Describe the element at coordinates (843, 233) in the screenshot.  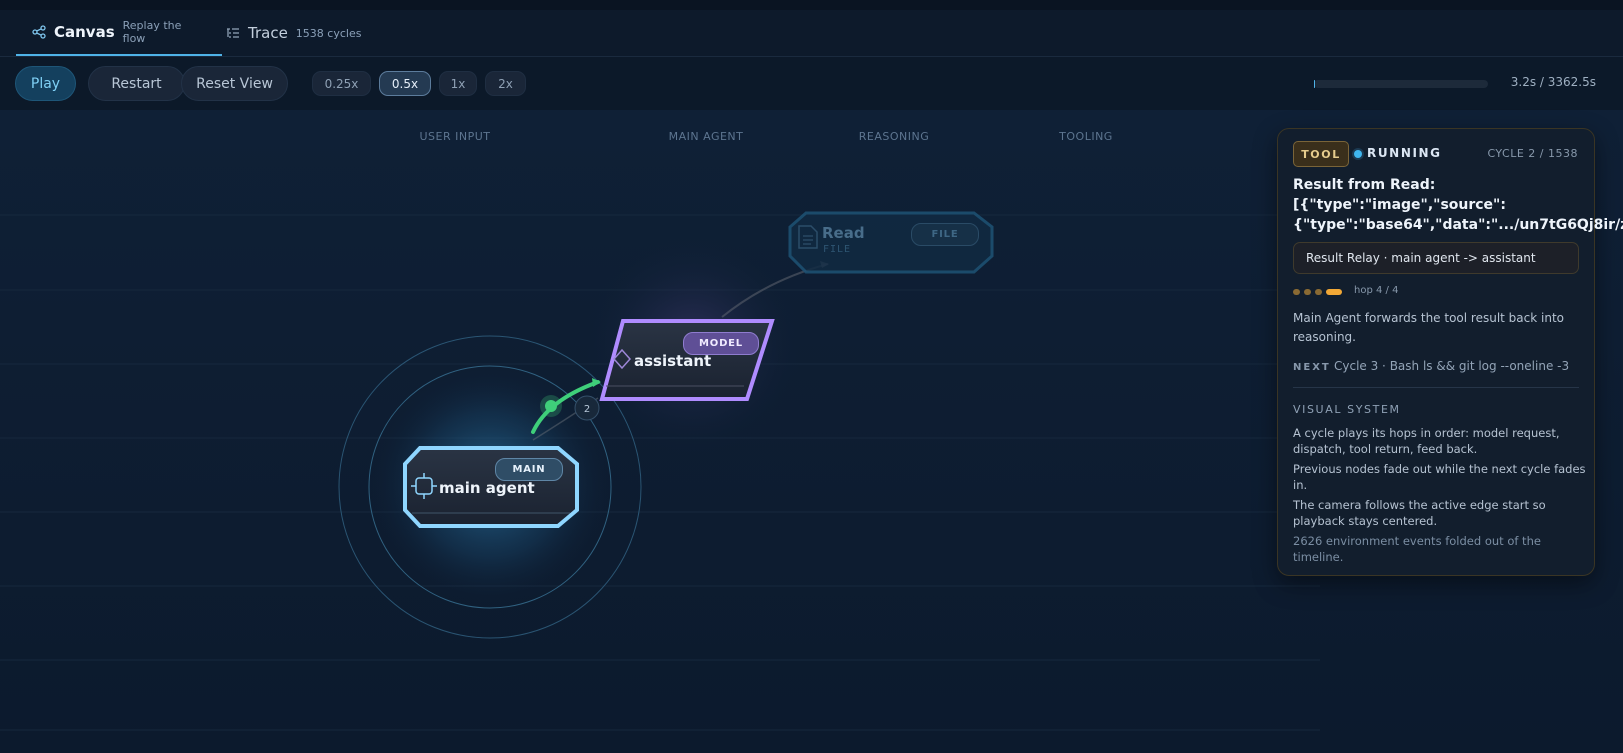
I see `read-node-label: Read` at that location.